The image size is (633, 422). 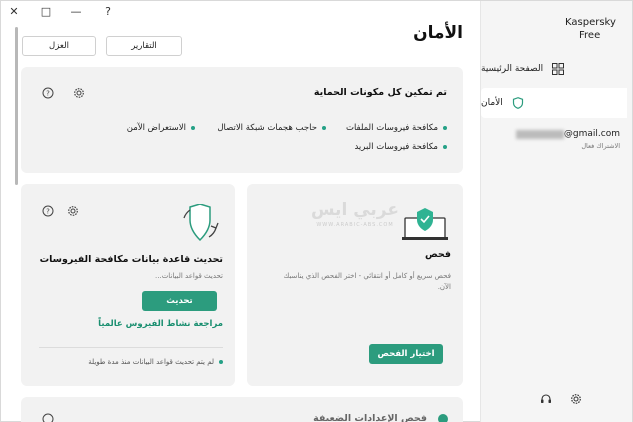 I want to click on component-safe-browsing: الاستعراض الآمن, so click(x=161, y=128).